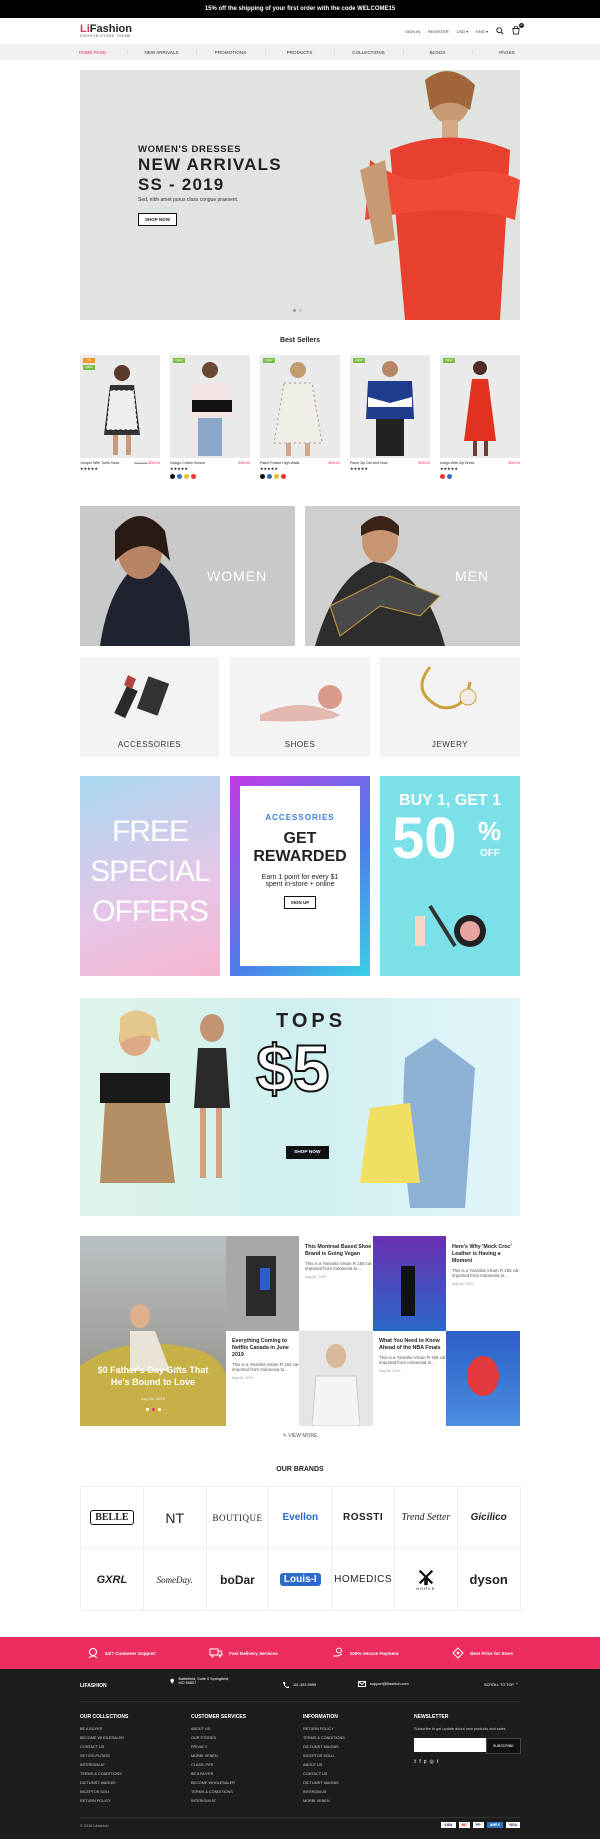 Image resolution: width=600 pixels, height=1839 pixels. Describe the element at coordinates (159, 1409) in the screenshot. I see `blog-dot` at that location.